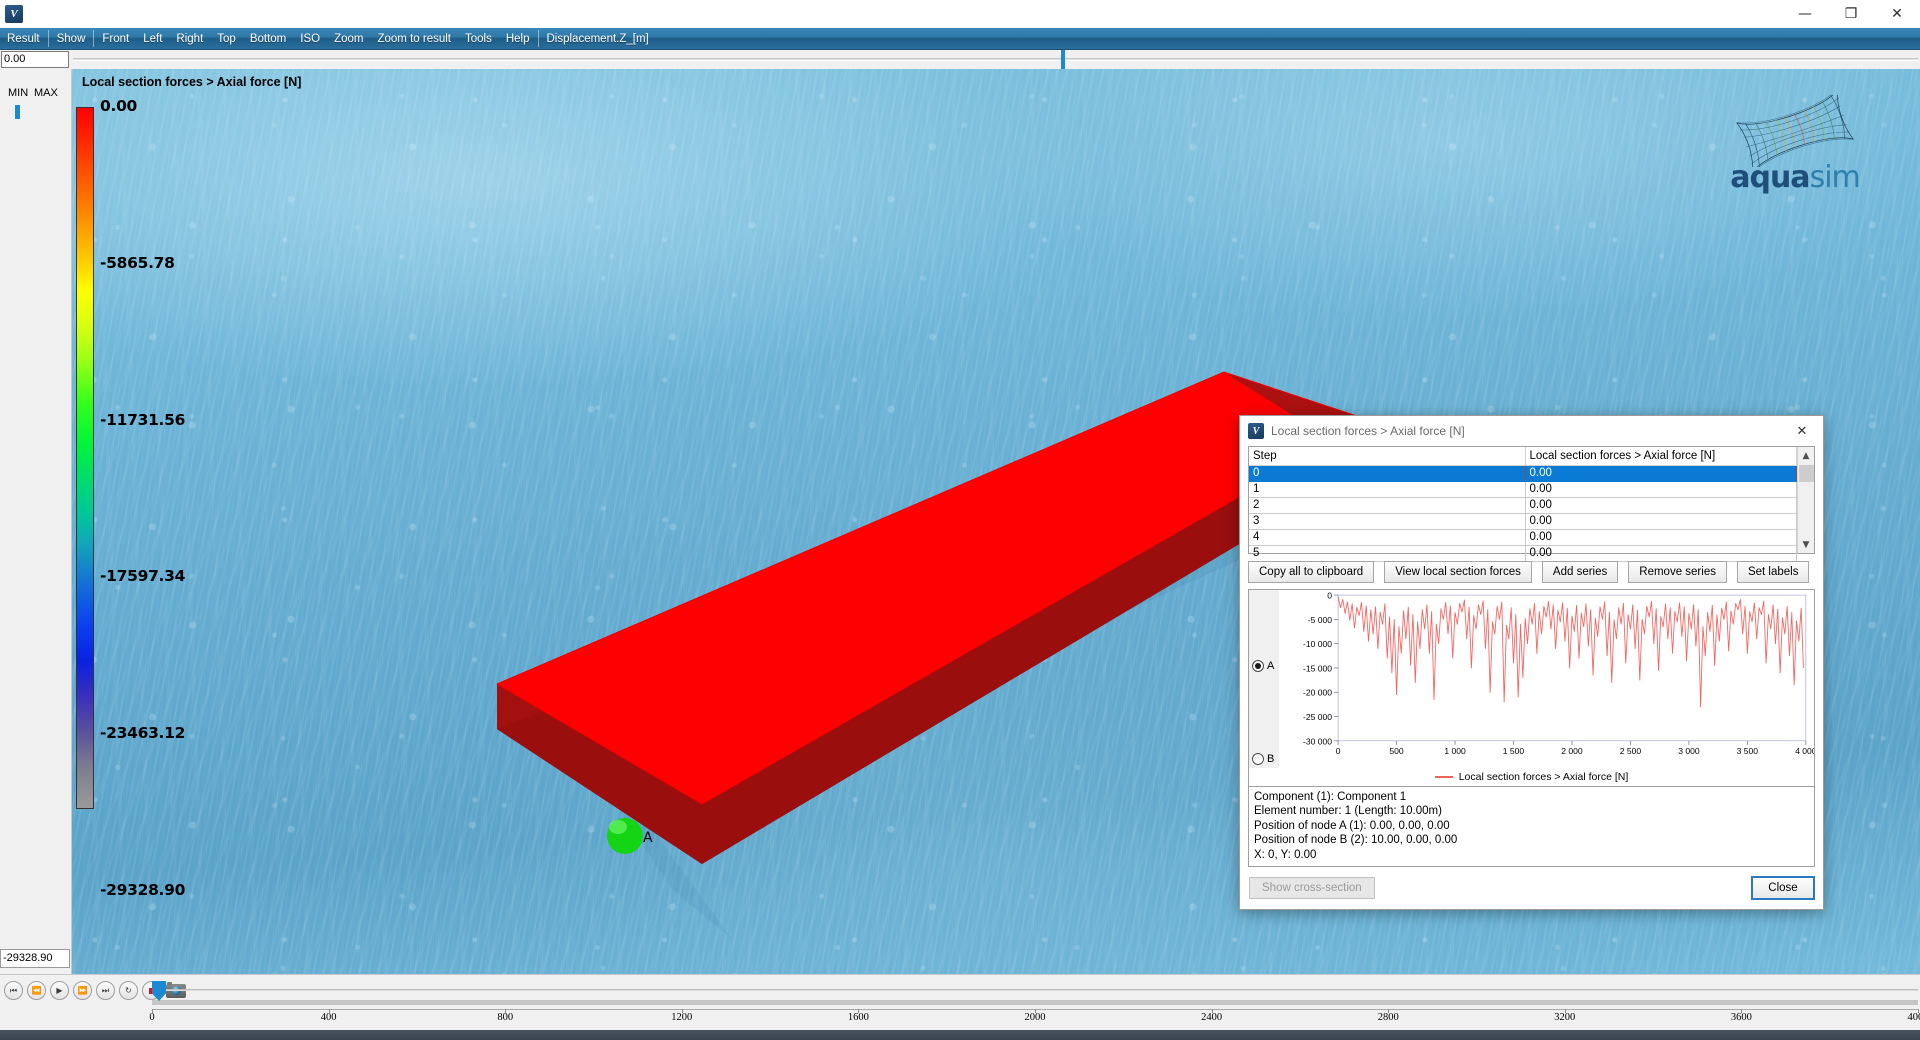 The height and width of the screenshot is (1040, 1920). Describe the element at coordinates (36, 990) in the screenshot. I see `rewind-icon: ⏪` at that location.